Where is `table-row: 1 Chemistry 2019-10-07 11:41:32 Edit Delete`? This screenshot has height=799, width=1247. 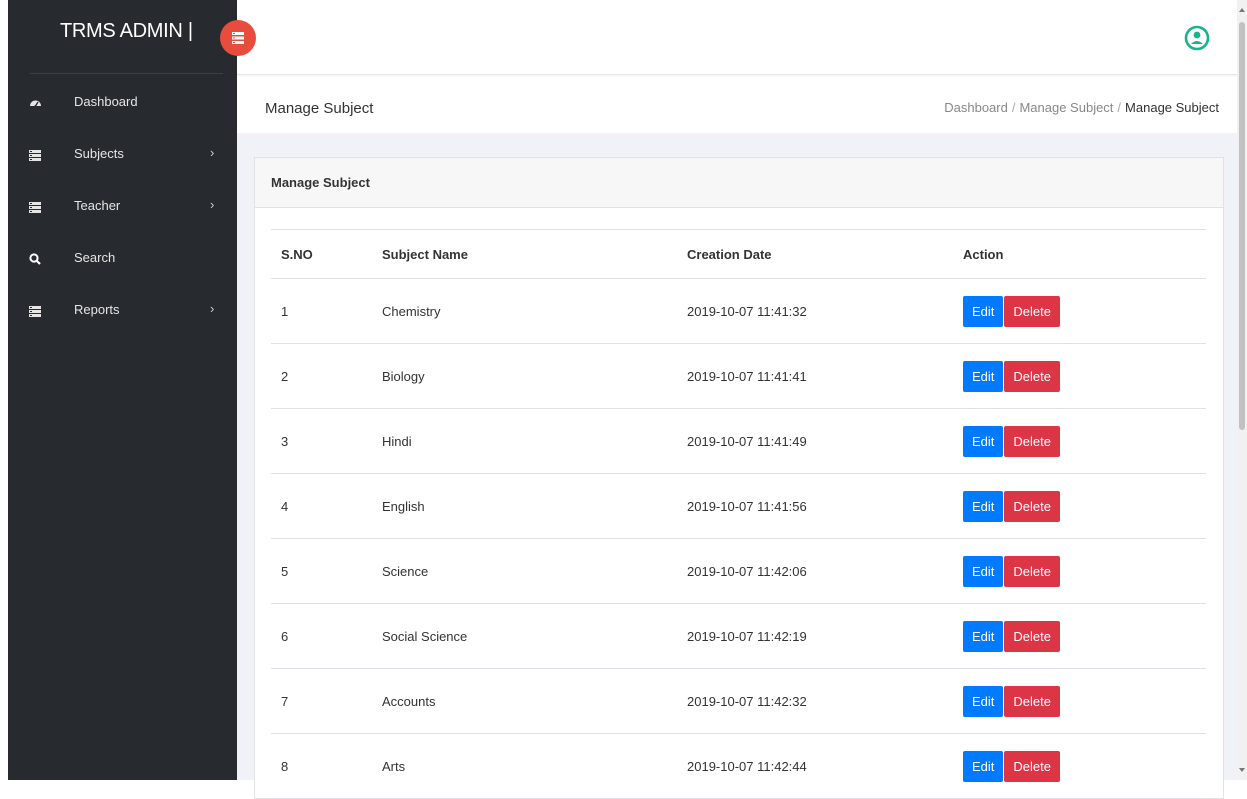
table-row: 1 Chemistry 2019-10-07 11:41:32 Edit Delete is located at coordinates (738, 311).